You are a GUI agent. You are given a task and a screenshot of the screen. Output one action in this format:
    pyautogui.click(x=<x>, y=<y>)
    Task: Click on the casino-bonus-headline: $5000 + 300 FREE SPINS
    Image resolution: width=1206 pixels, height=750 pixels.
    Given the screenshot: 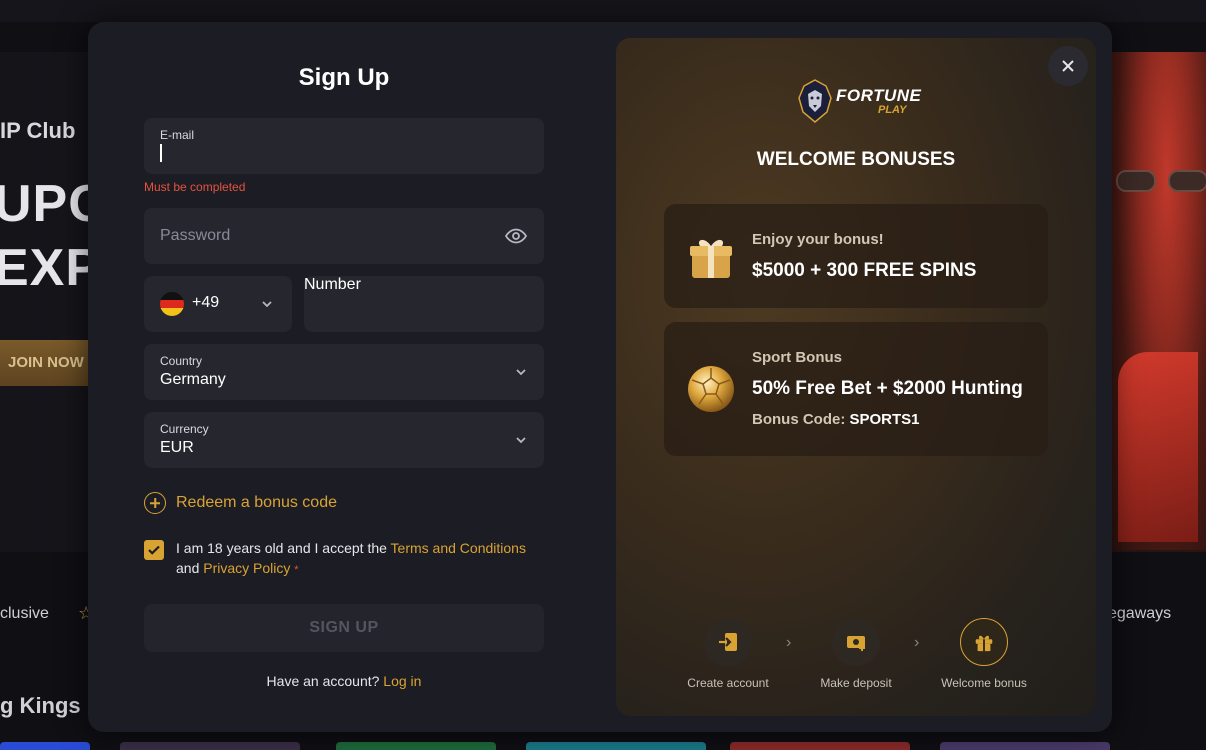 What is the action you would take?
    pyautogui.click(x=864, y=270)
    